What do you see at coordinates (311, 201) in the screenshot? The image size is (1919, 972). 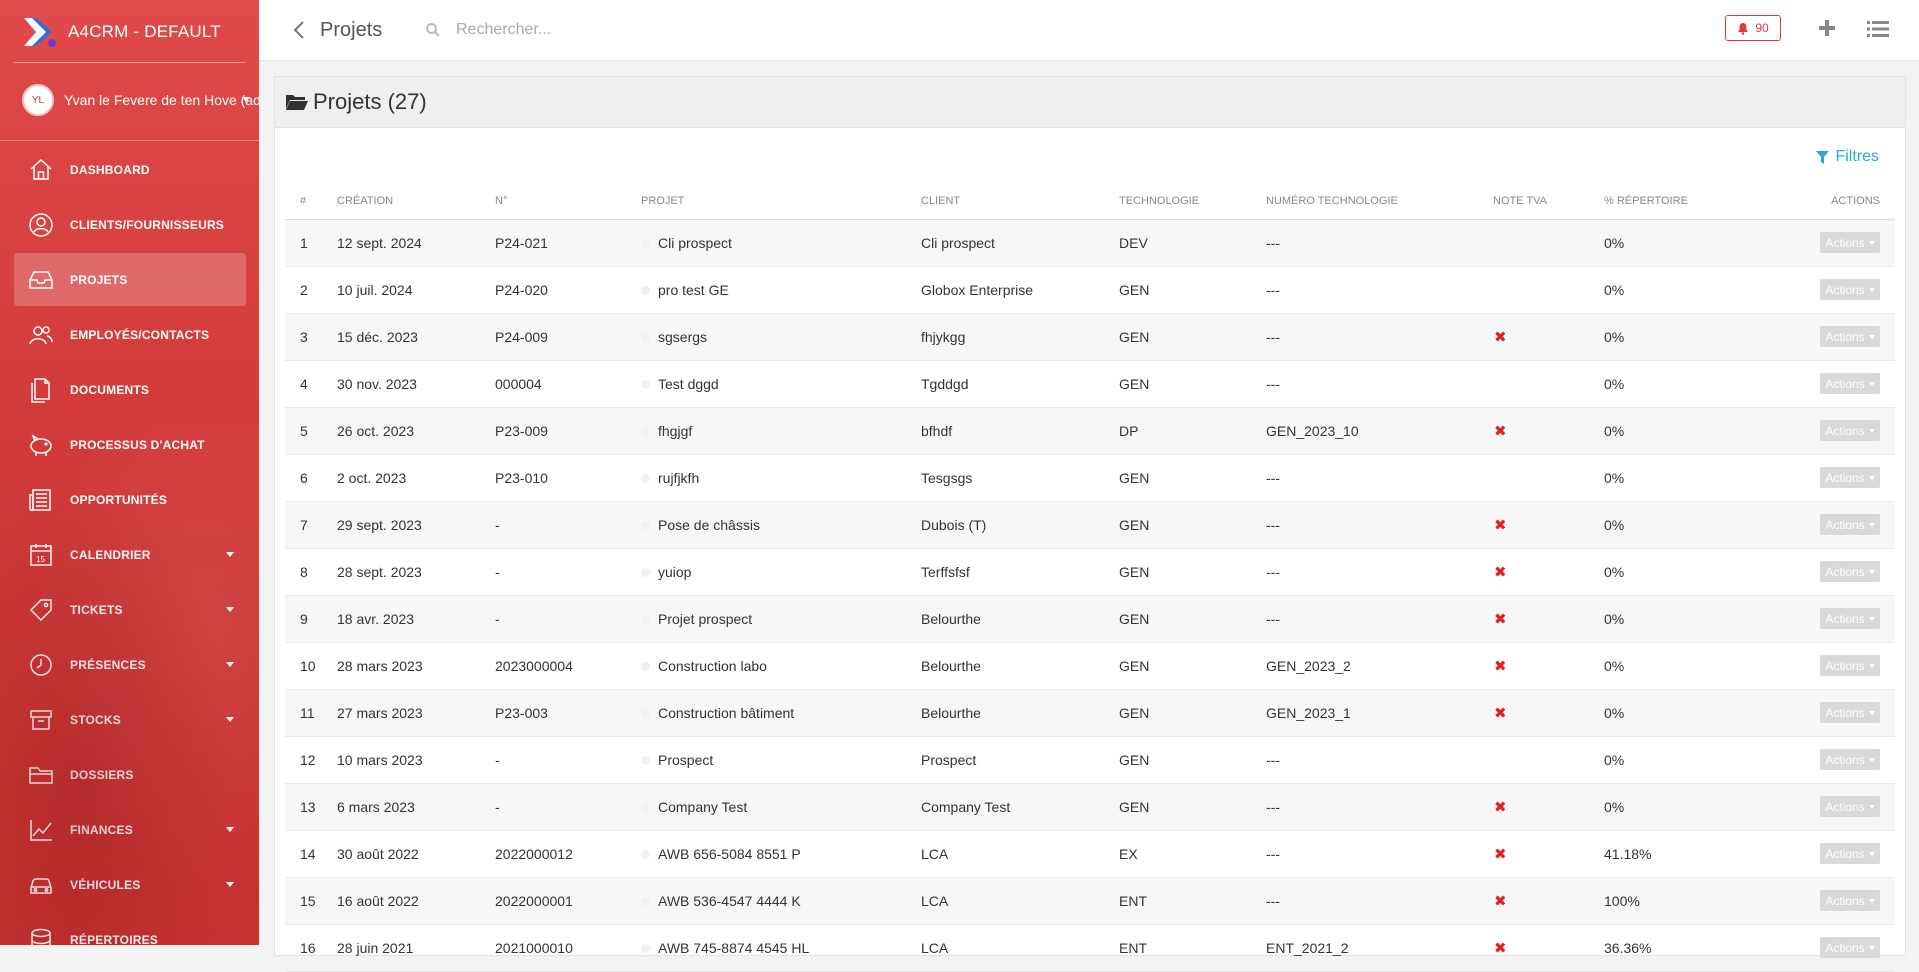 I see `column-header: #` at bounding box center [311, 201].